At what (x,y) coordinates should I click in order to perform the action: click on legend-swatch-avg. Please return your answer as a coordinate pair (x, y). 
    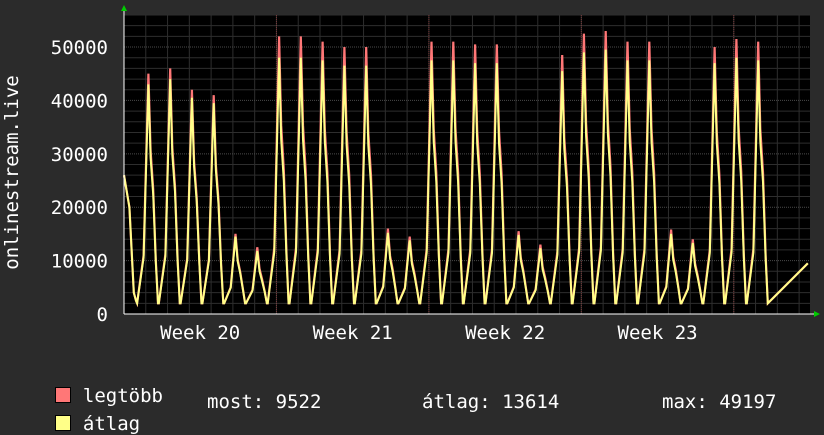
    Looking at the image, I should click on (62, 423).